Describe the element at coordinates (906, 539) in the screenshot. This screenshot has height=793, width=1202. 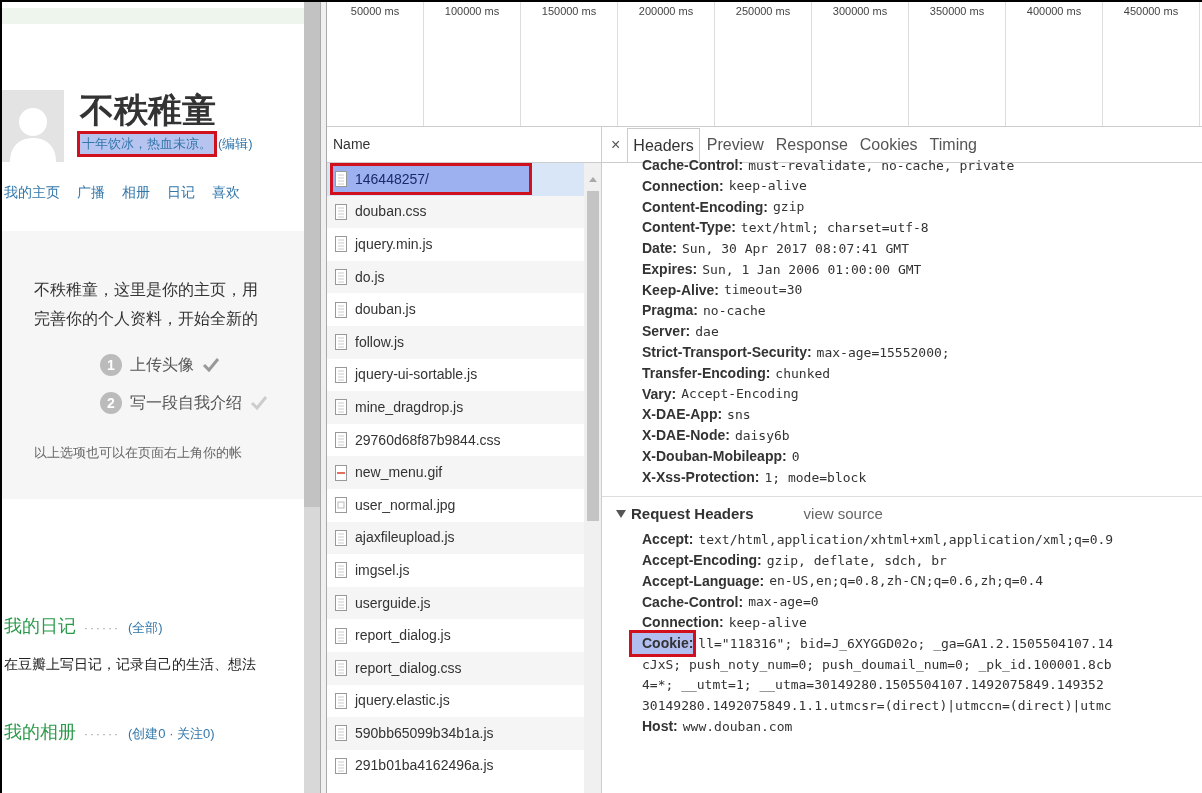
I see `header-value: text/html,application/xhtml+xml,application/xml;q=0.9` at that location.